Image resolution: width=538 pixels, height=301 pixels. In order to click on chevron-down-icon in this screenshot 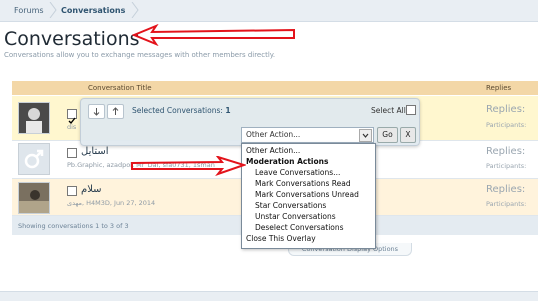, I will do `click(365, 135)`.